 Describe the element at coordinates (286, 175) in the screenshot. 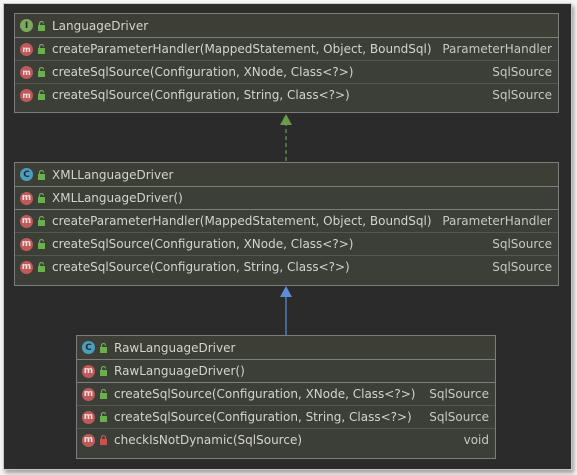

I see `xmllanguagedriver-header: C XMLLanguageDriver` at that location.